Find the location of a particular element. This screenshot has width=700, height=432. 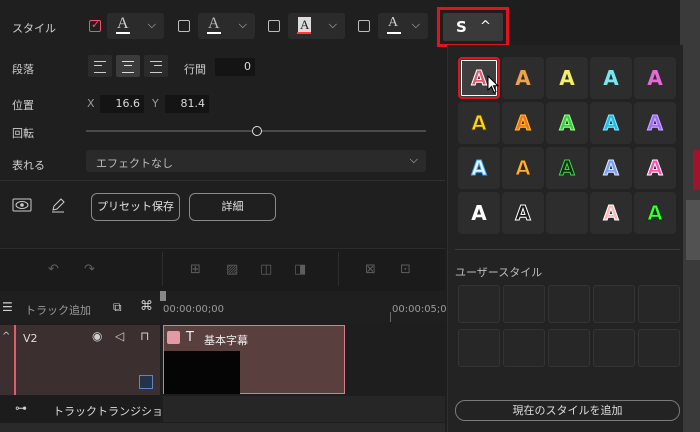

align-right-icon is located at coordinates (156, 67).